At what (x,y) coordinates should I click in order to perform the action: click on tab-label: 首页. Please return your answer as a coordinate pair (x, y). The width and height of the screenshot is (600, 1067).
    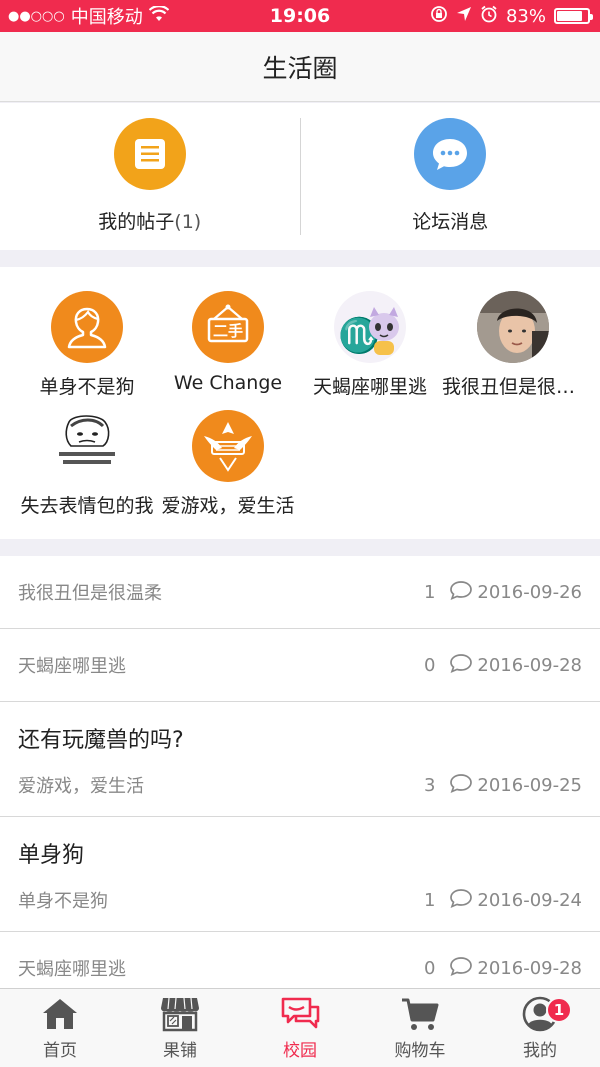
    Looking at the image, I should click on (60, 1051).